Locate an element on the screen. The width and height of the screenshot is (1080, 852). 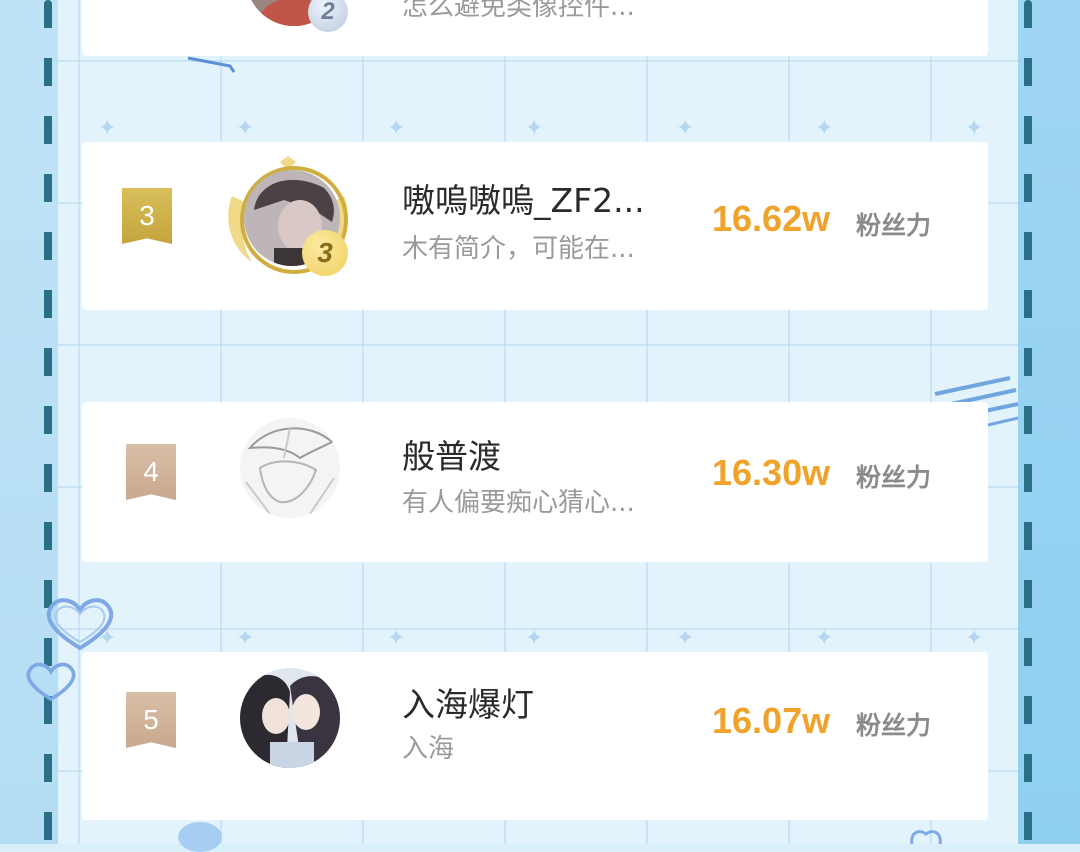
right-dashed-border is located at coordinates (1028, 422).